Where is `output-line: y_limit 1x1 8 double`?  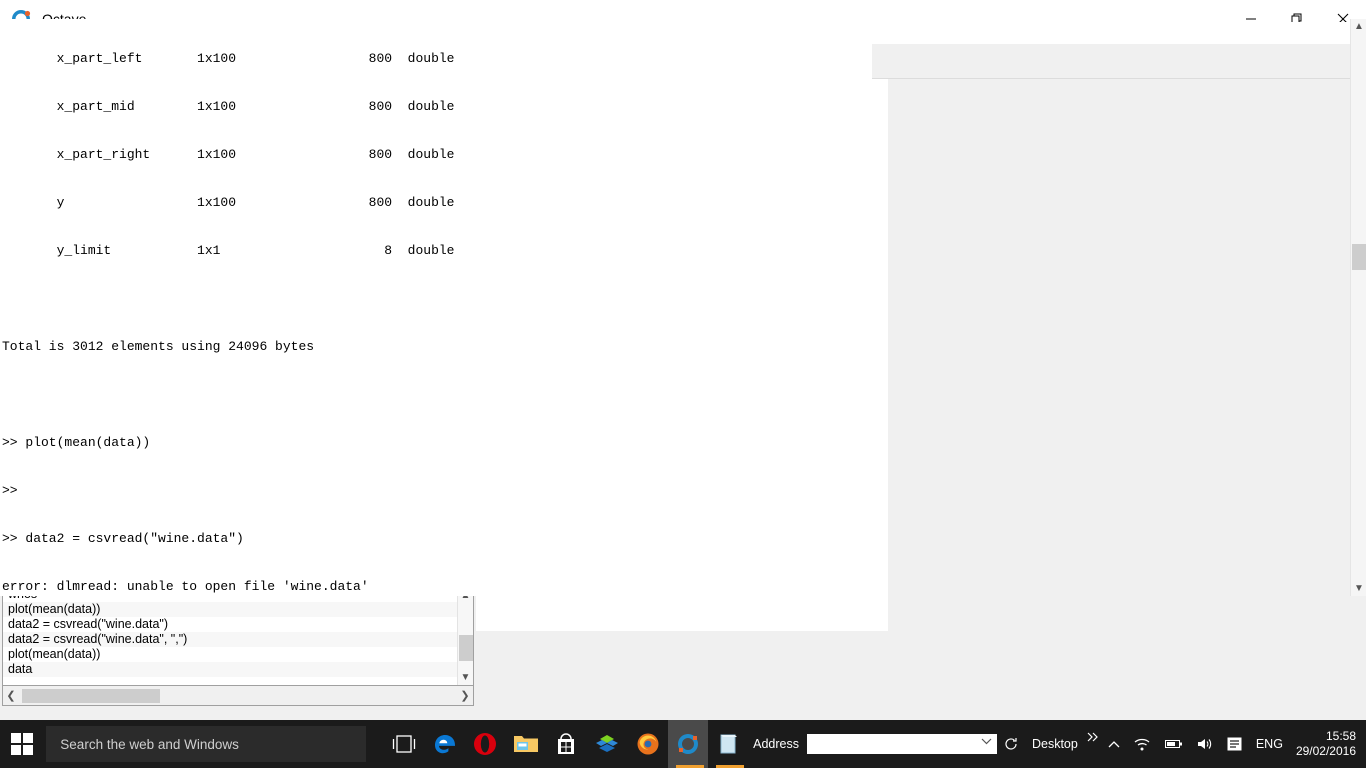
output-line: y_limit 1x1 8 double is located at coordinates (228, 250).